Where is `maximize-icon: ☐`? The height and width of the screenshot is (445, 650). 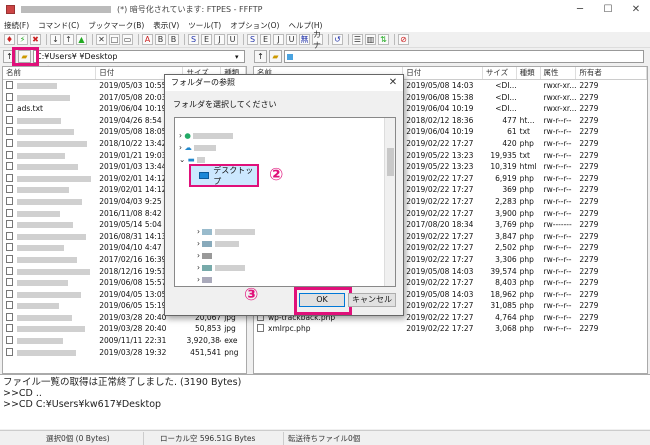
maximize-icon: ☐ is located at coordinates (608, 9).